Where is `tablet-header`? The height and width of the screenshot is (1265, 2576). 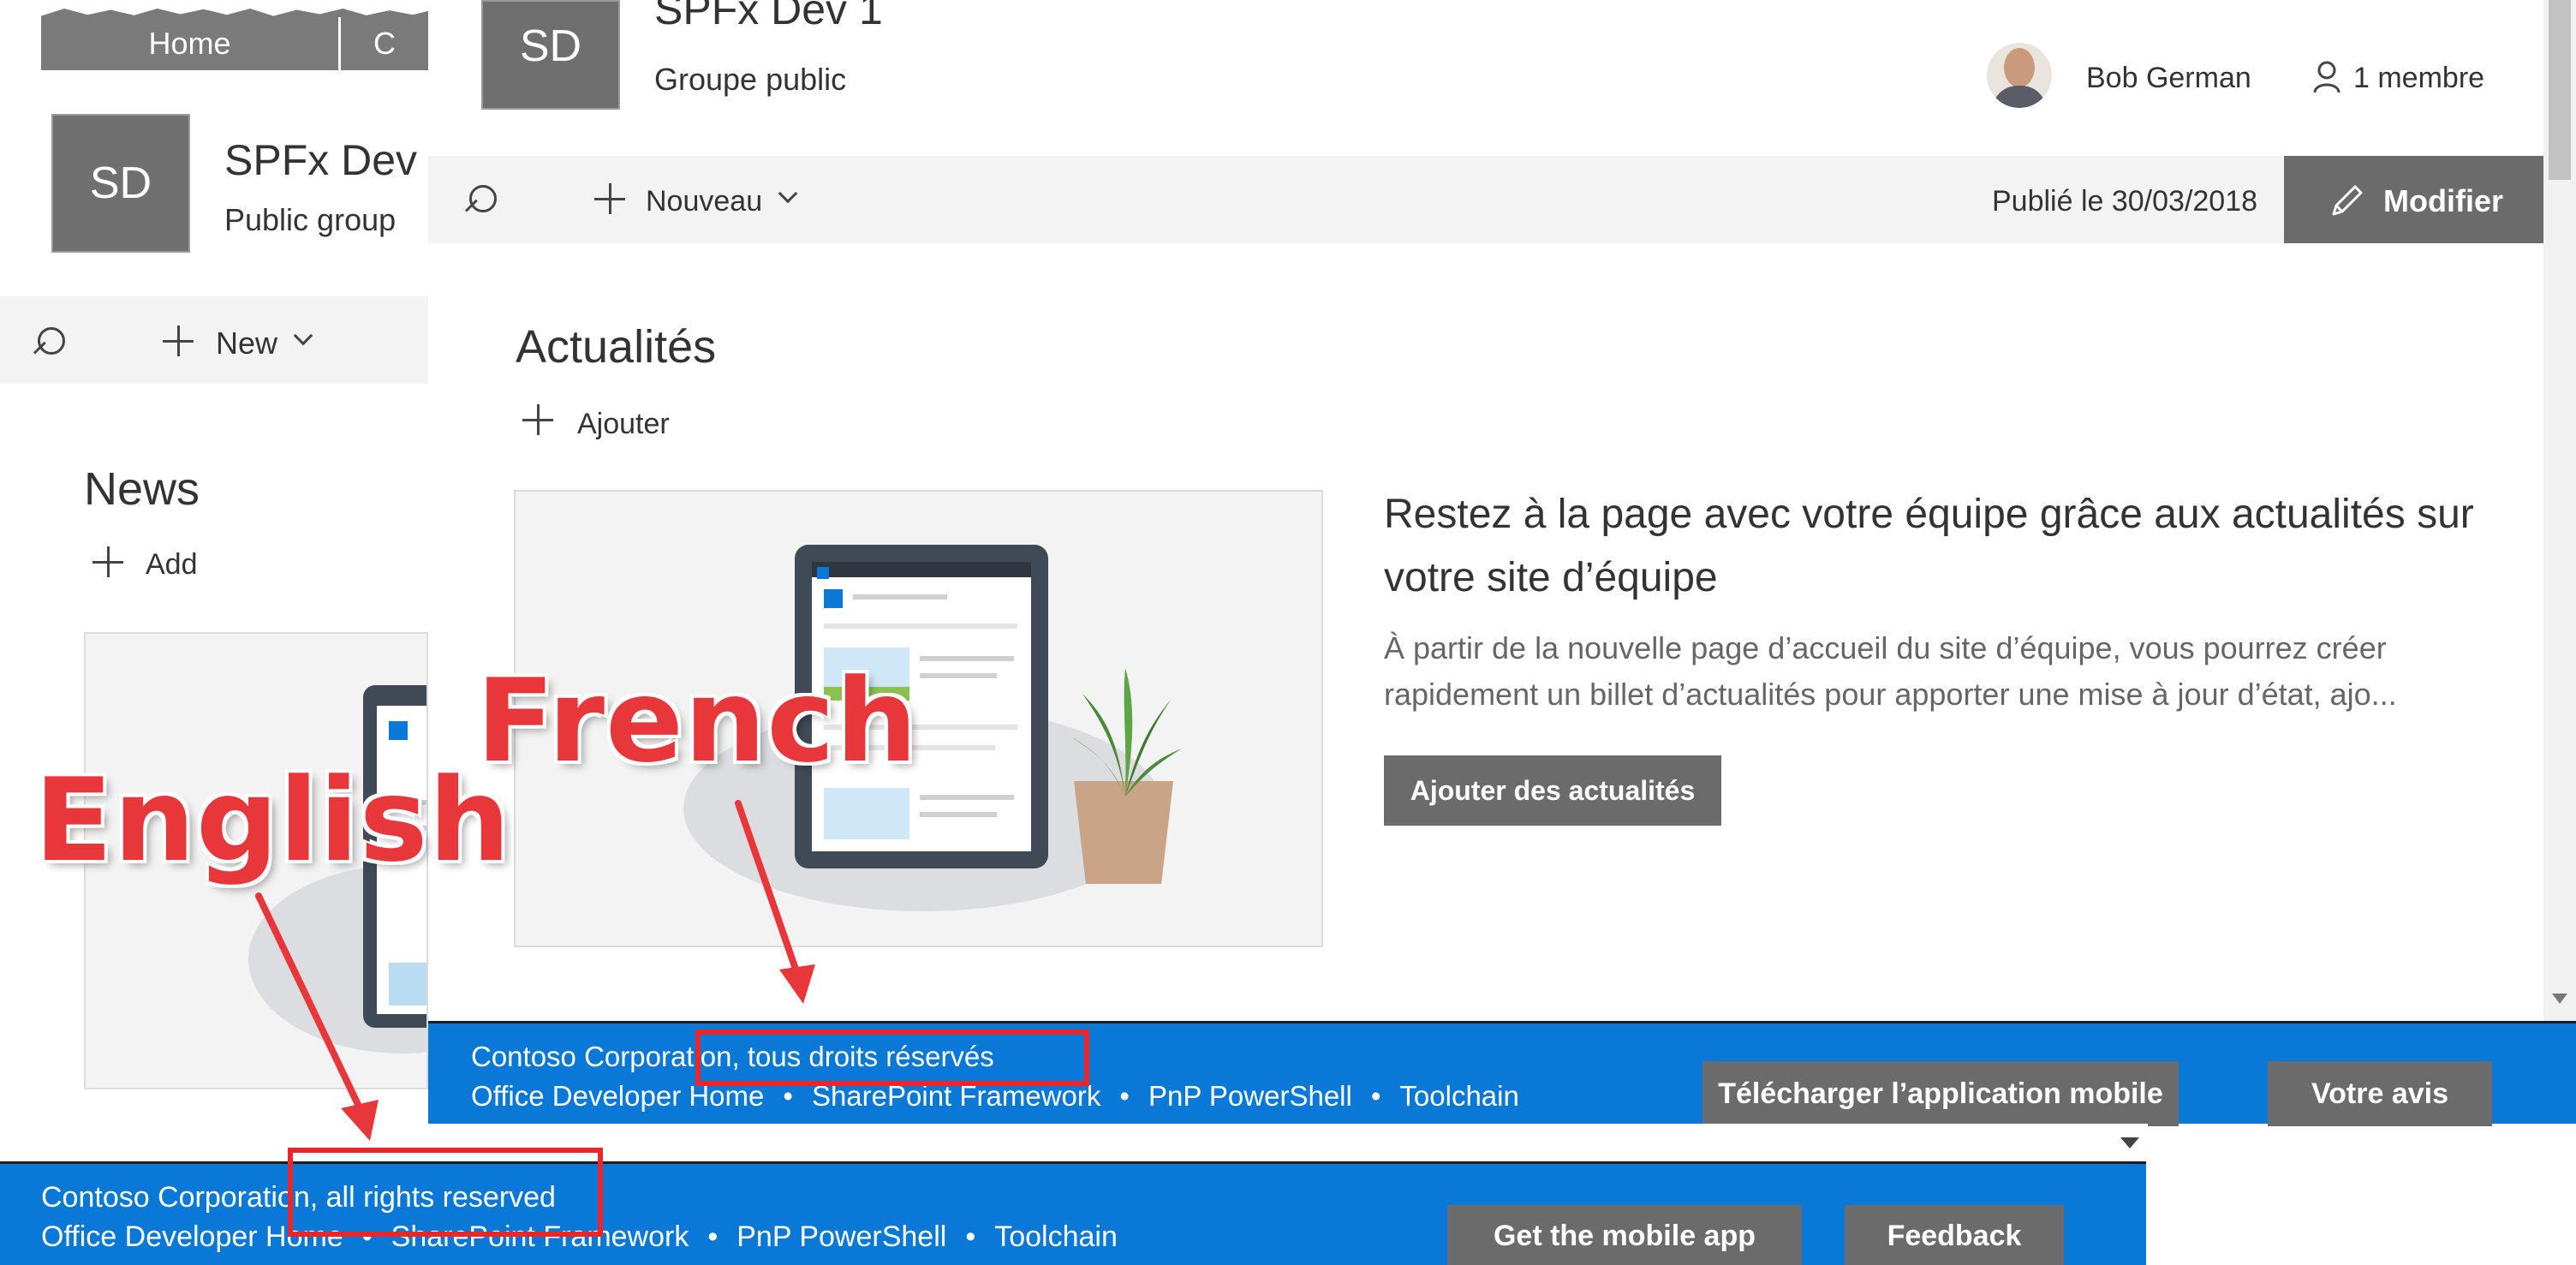 tablet-header is located at coordinates (921, 569).